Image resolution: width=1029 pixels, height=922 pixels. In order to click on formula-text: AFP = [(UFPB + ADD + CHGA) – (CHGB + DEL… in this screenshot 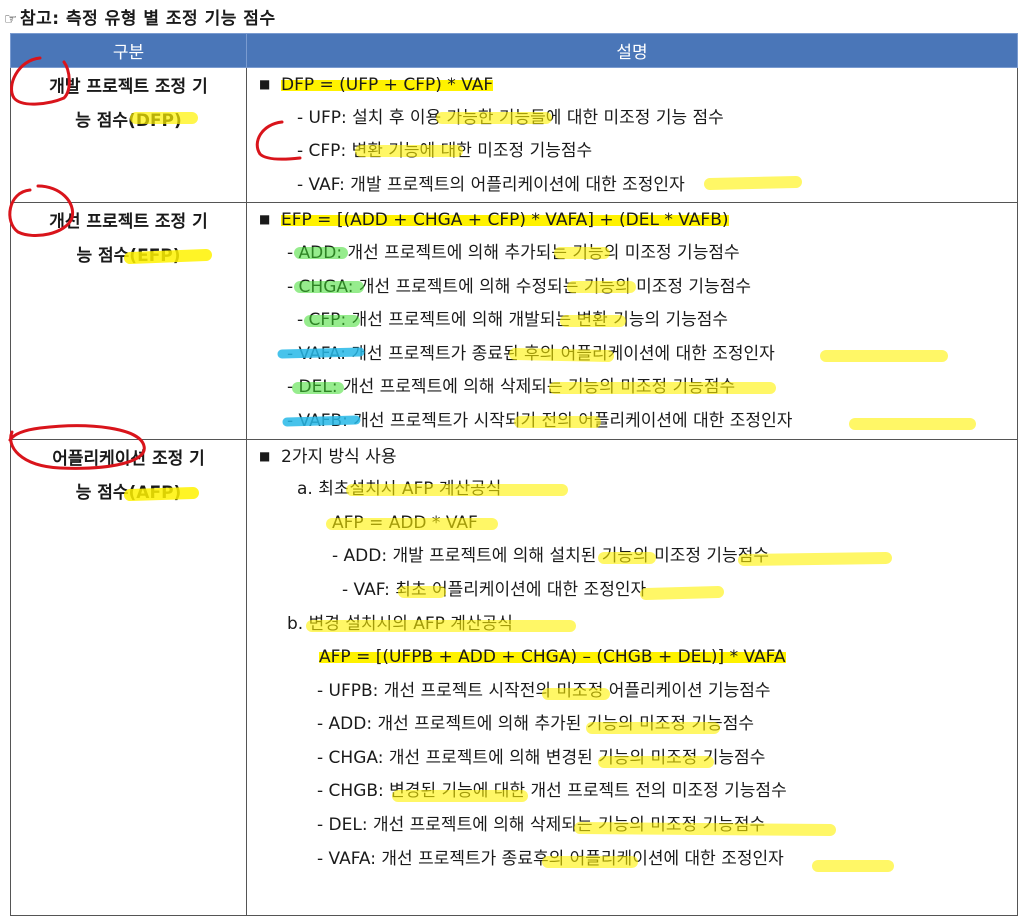, I will do `click(552, 657)`.